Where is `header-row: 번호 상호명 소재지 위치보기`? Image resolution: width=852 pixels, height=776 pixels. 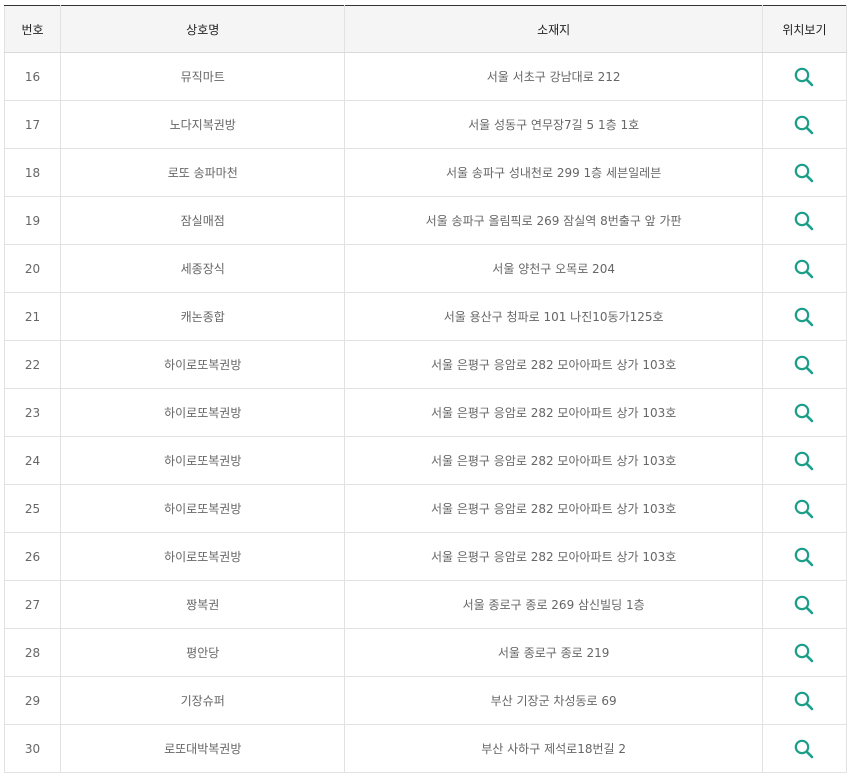 header-row: 번호 상호명 소재지 위치보기 is located at coordinates (425, 29).